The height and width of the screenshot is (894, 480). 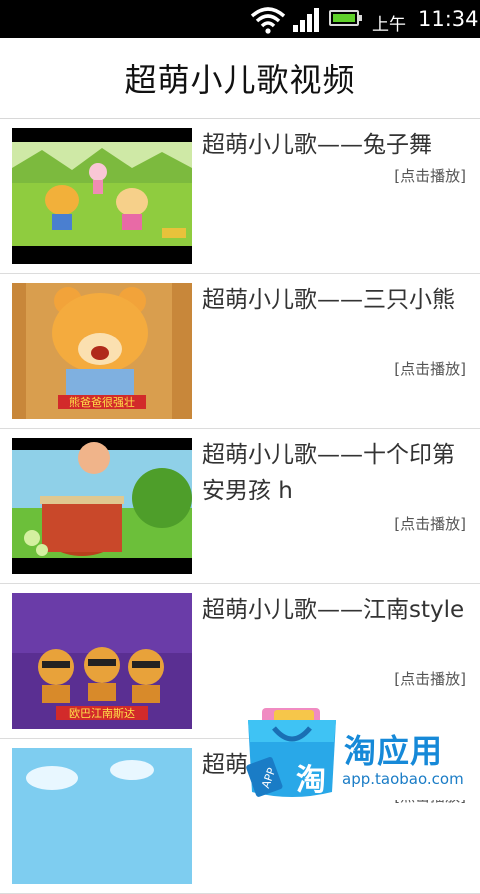 What do you see at coordinates (336, 473) in the screenshot?
I see `video-title: 超萌小儿歌——十个印第安男孩 h` at bounding box center [336, 473].